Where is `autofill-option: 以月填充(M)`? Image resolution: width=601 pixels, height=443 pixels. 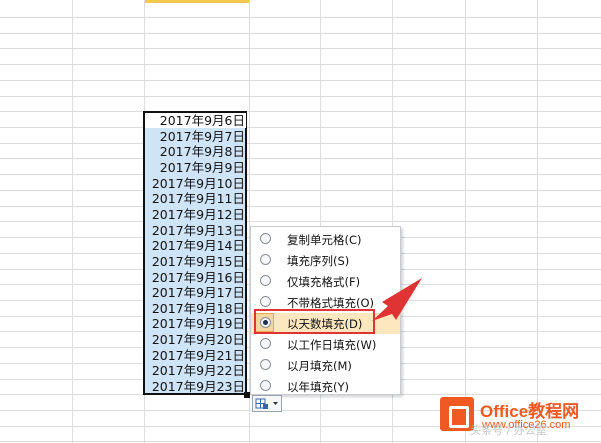 autofill-option: 以月填充(M) is located at coordinates (325, 365).